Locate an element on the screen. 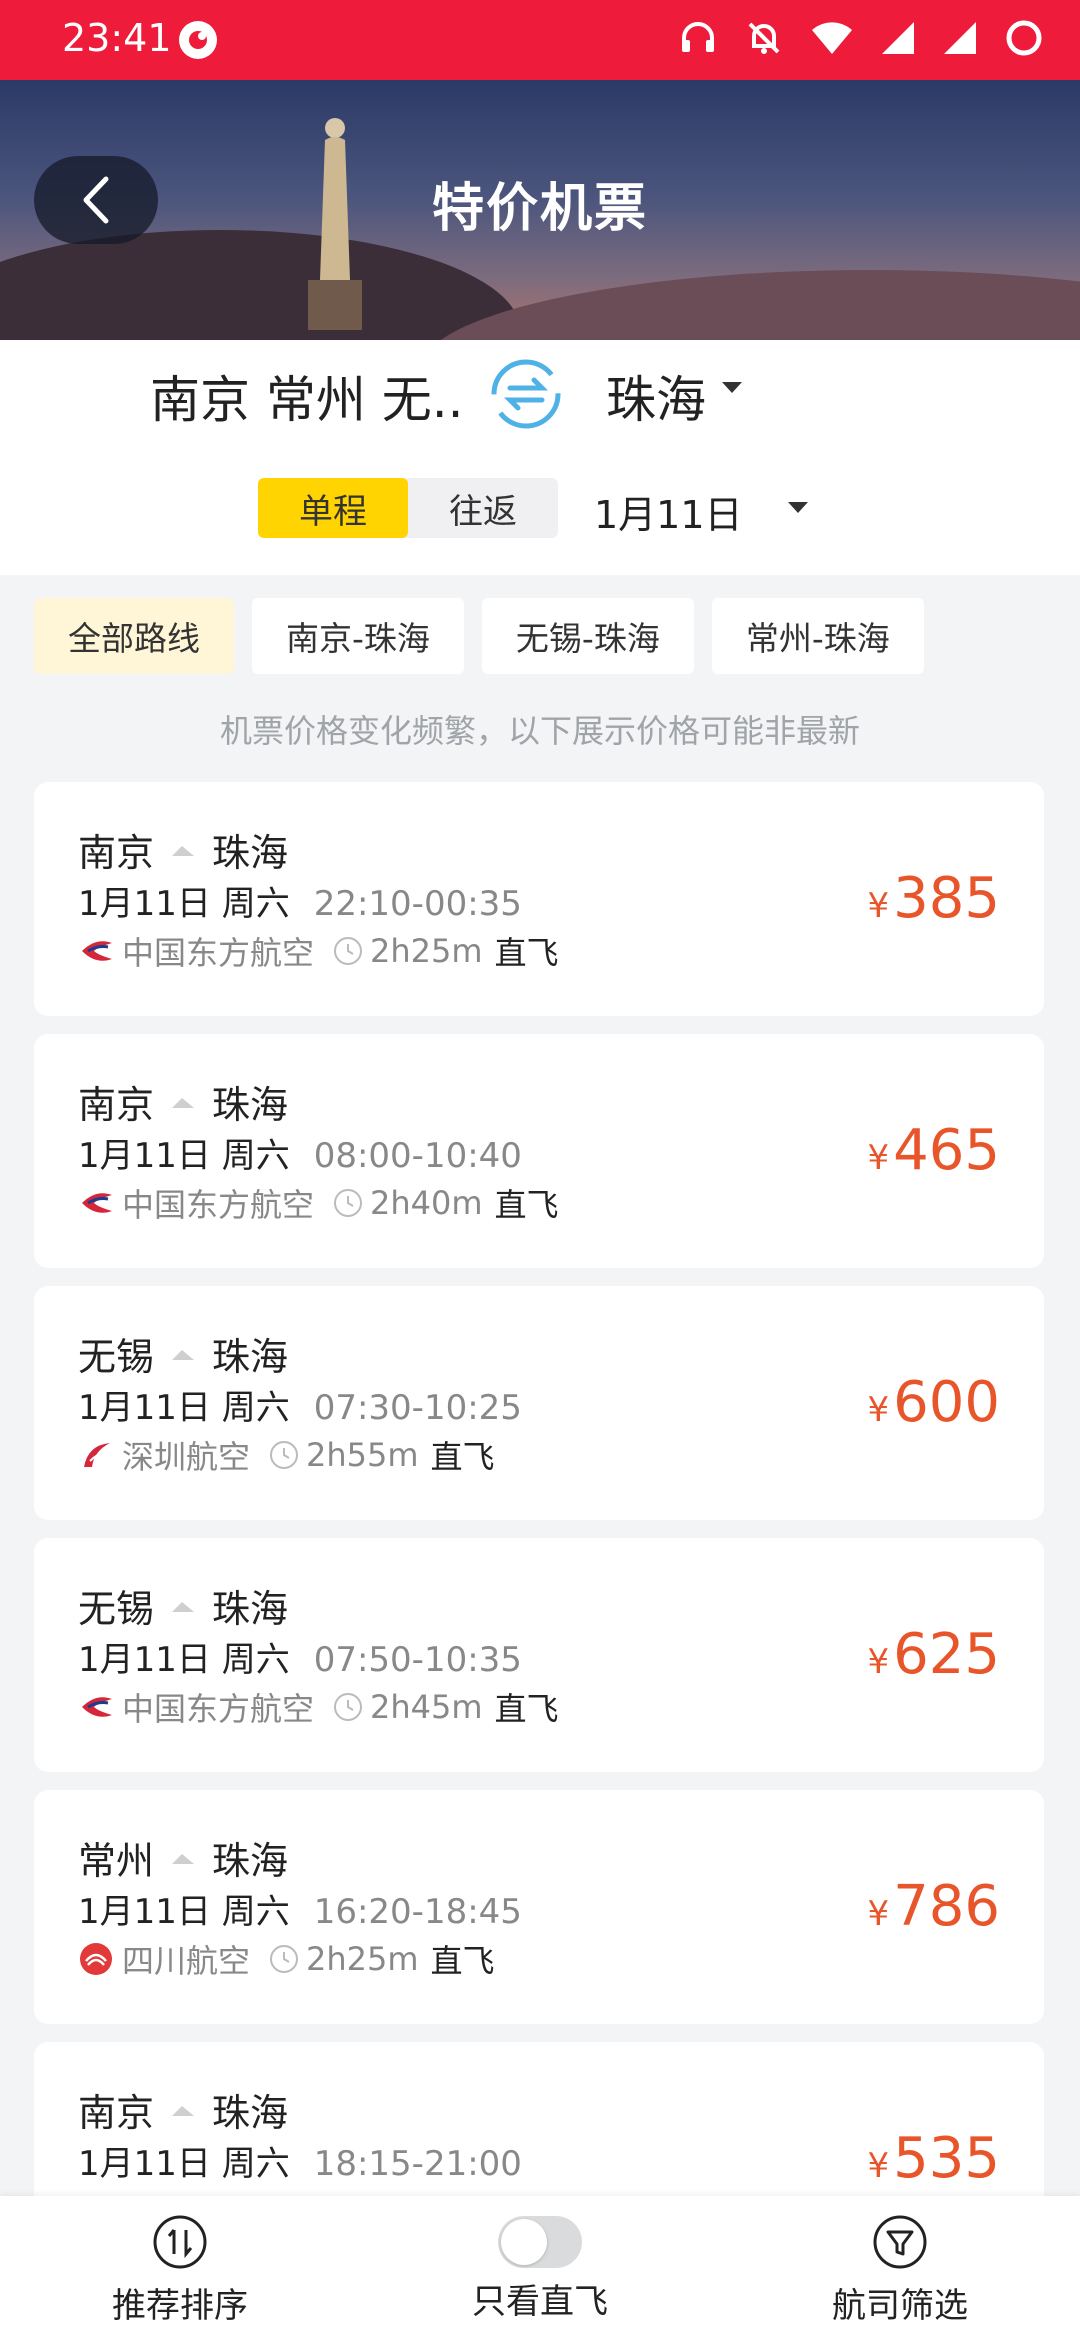  flight-date-line: 1月11日 周六 18:15-21:00 is located at coordinates (300, 2160).